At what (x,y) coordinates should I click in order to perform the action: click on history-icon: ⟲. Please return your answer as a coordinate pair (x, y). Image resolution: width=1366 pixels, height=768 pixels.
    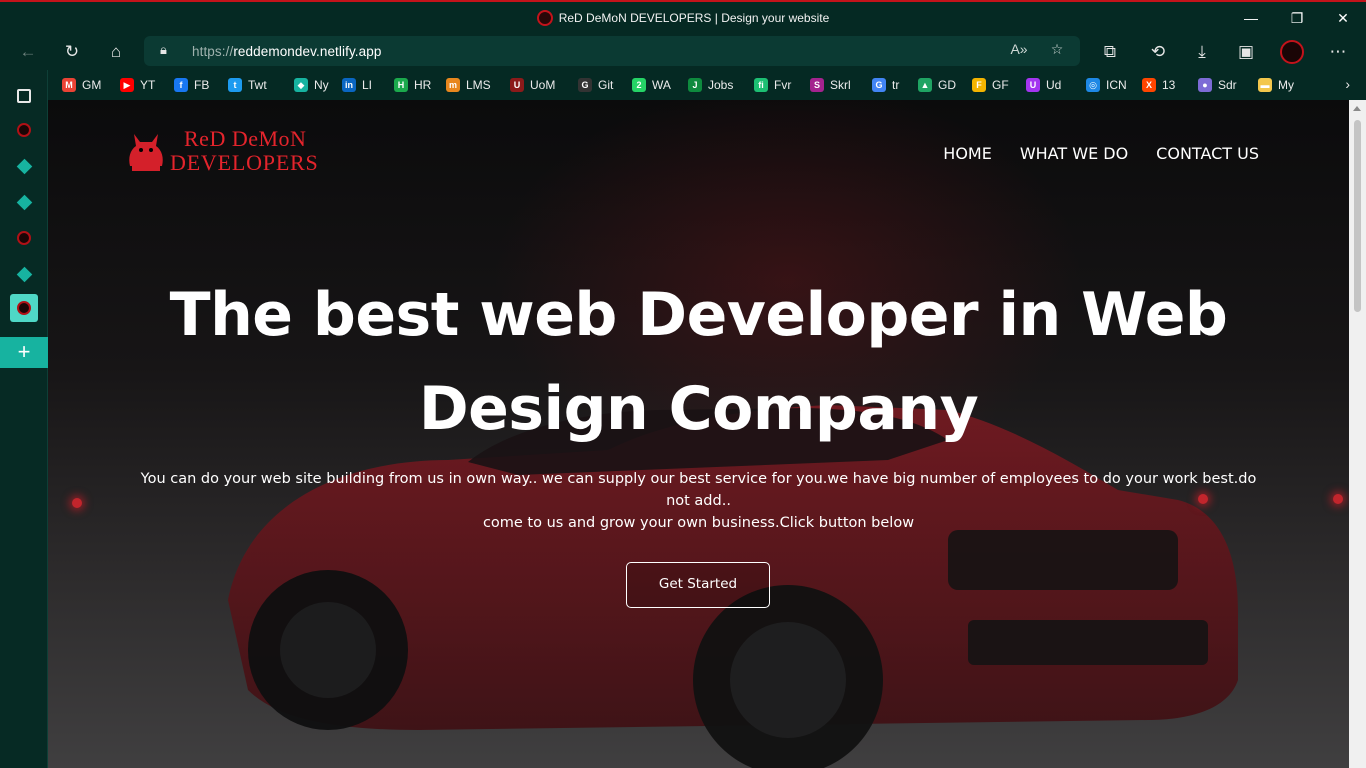
    Looking at the image, I should click on (1158, 52).